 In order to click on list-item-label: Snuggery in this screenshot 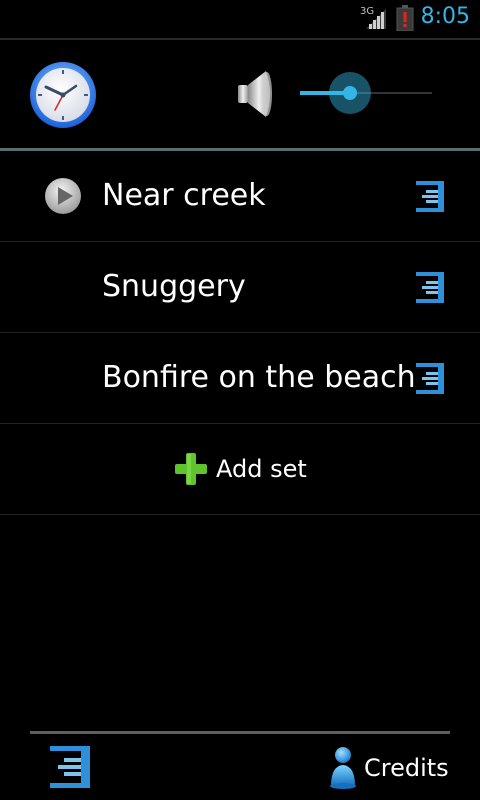, I will do `click(174, 286)`.